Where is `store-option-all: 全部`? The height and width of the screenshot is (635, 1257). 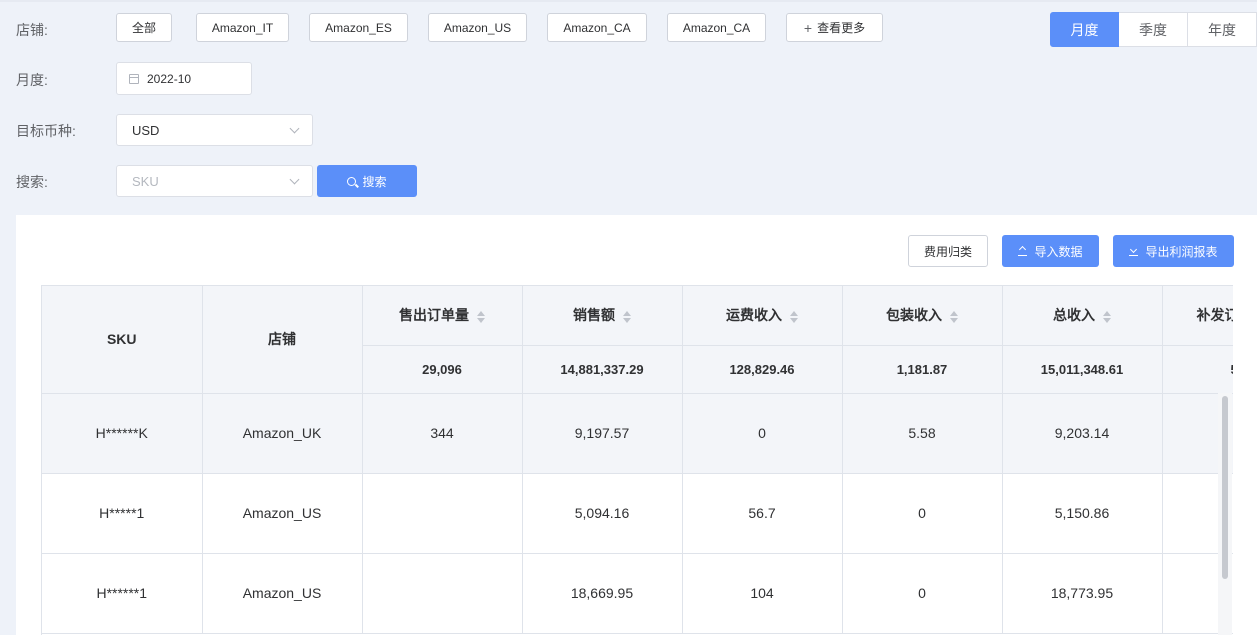 store-option-all: 全部 is located at coordinates (144, 27).